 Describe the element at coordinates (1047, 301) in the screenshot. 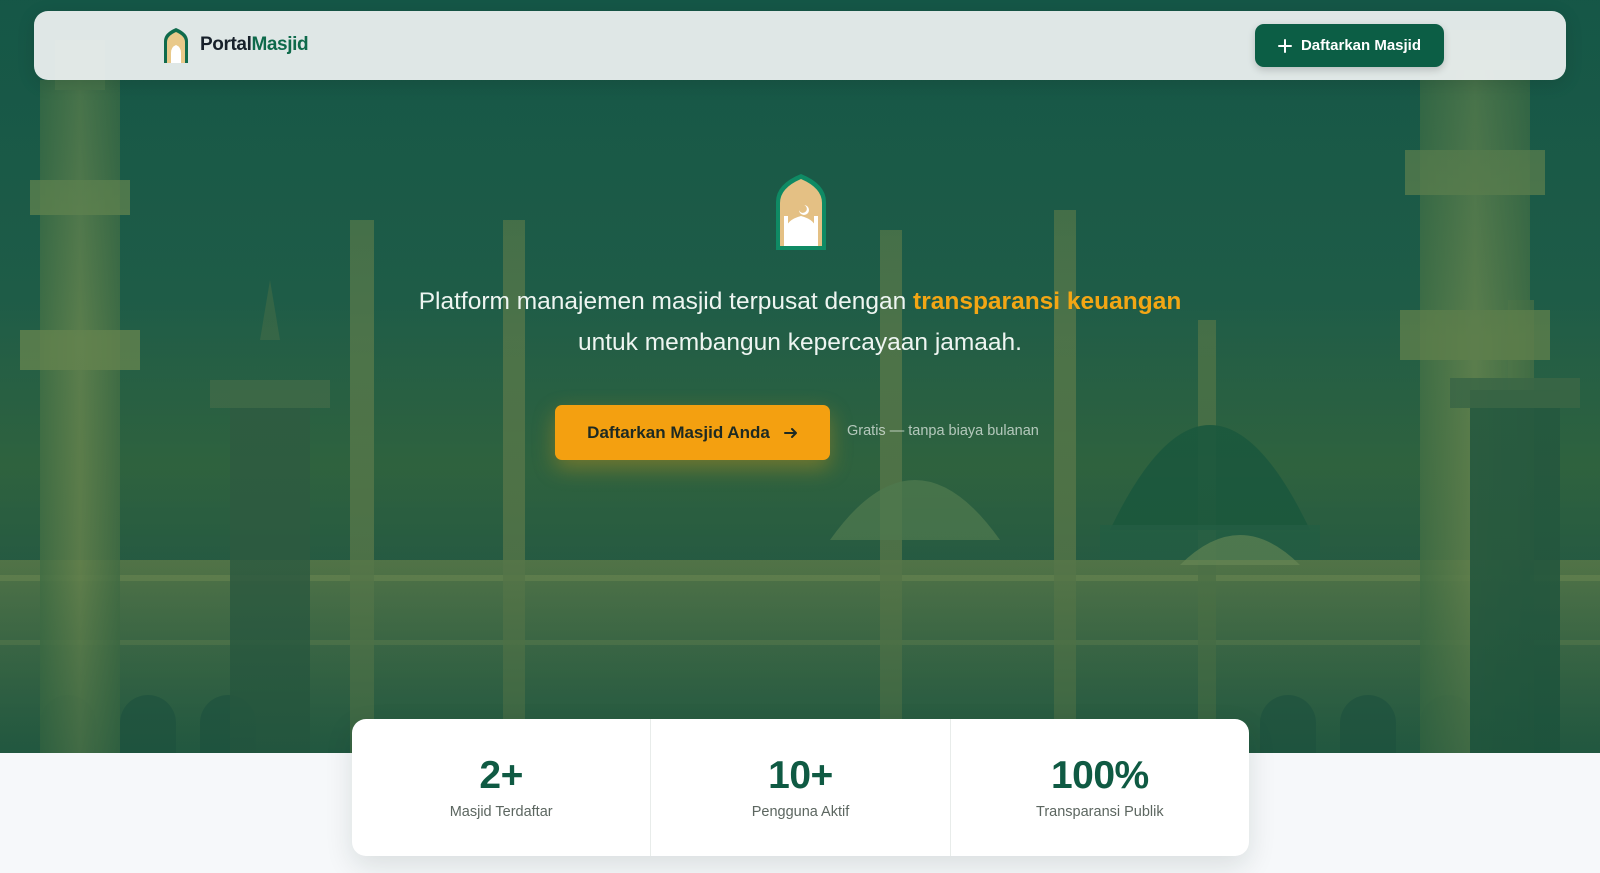

I see `tagline-highlight: transparansi keuangan` at that location.